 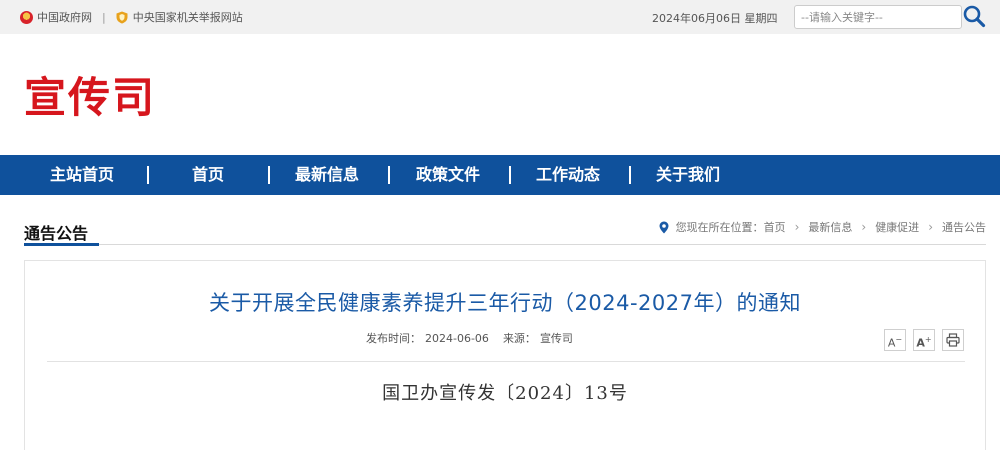 I want to click on section-title-underline, so click(x=61, y=244).